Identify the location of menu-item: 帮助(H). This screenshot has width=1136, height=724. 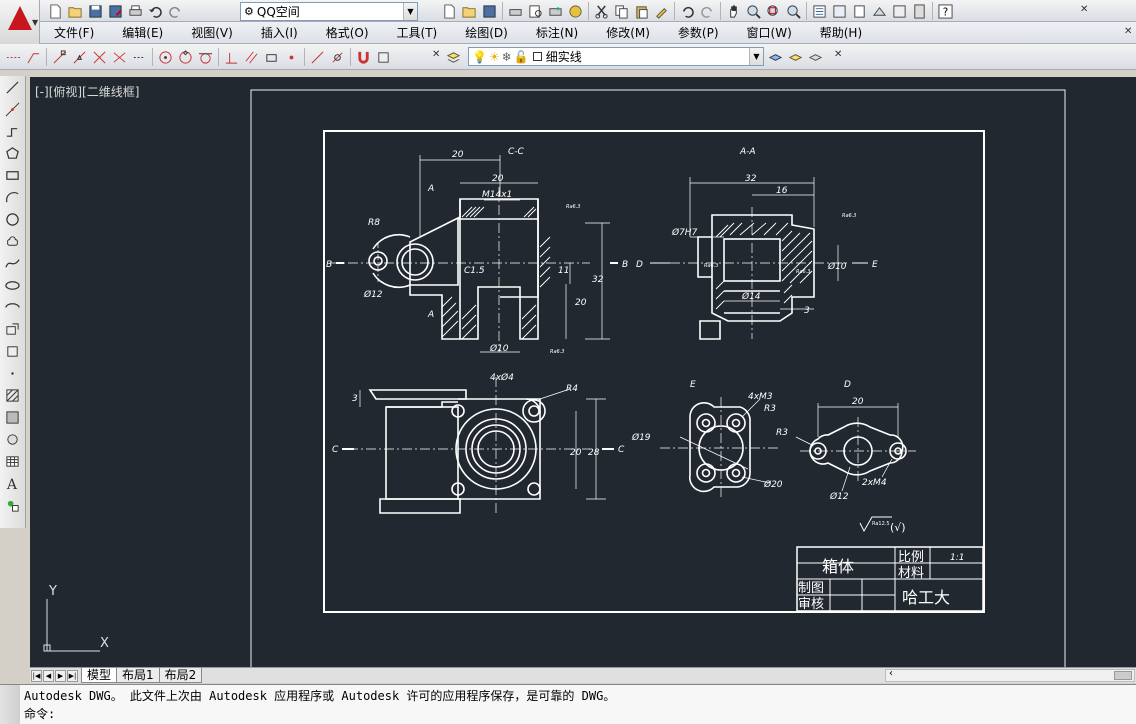
(841, 33).